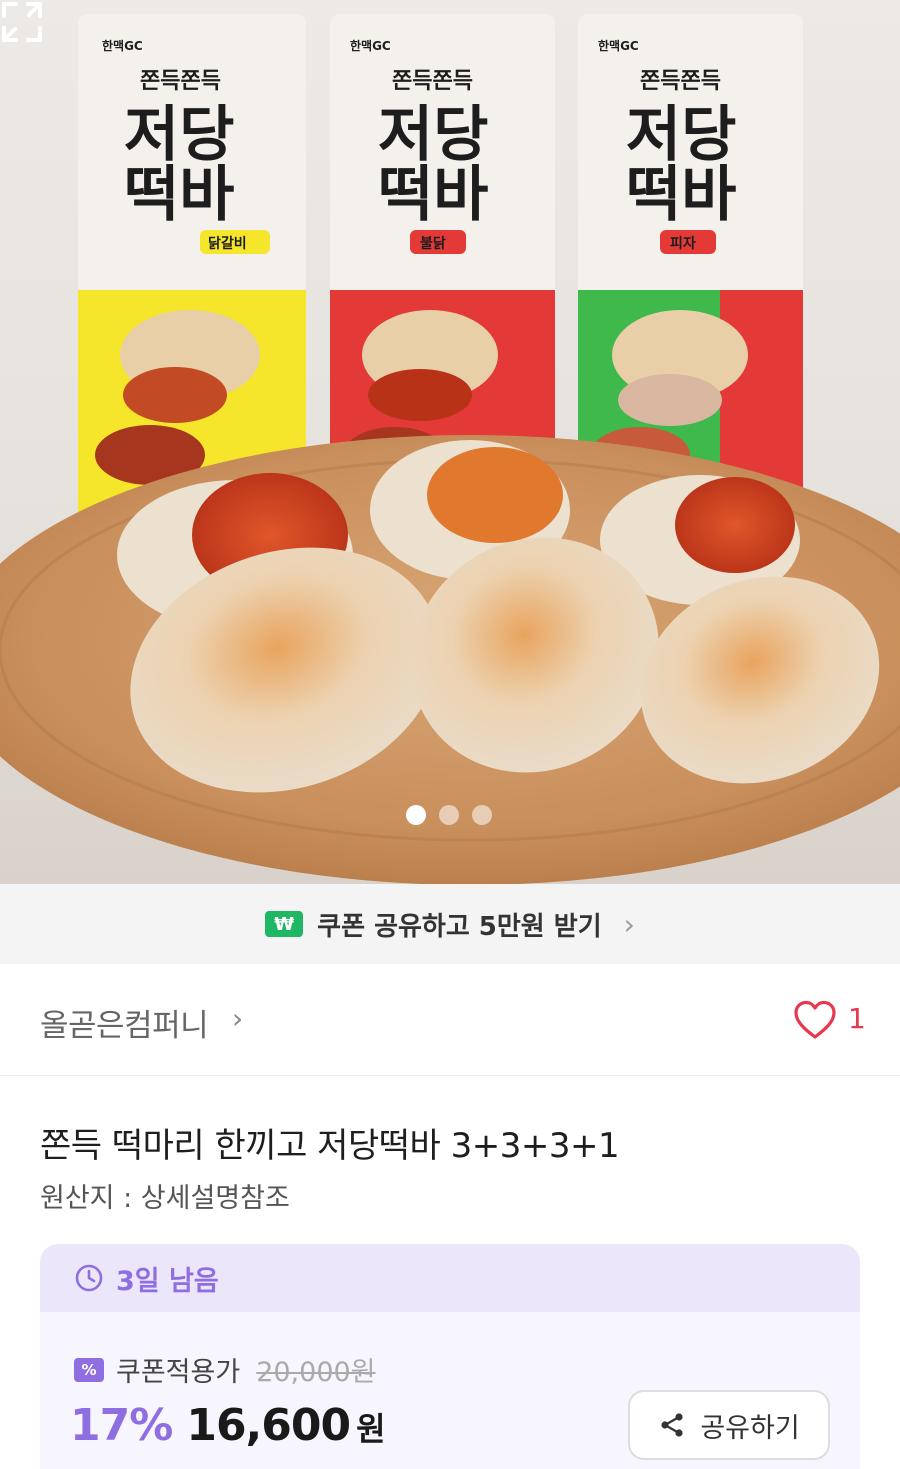 Image resolution: width=900 pixels, height=1469 pixels. What do you see at coordinates (450, 1278) in the screenshot?
I see `time-left-banner: 3일 남음` at bounding box center [450, 1278].